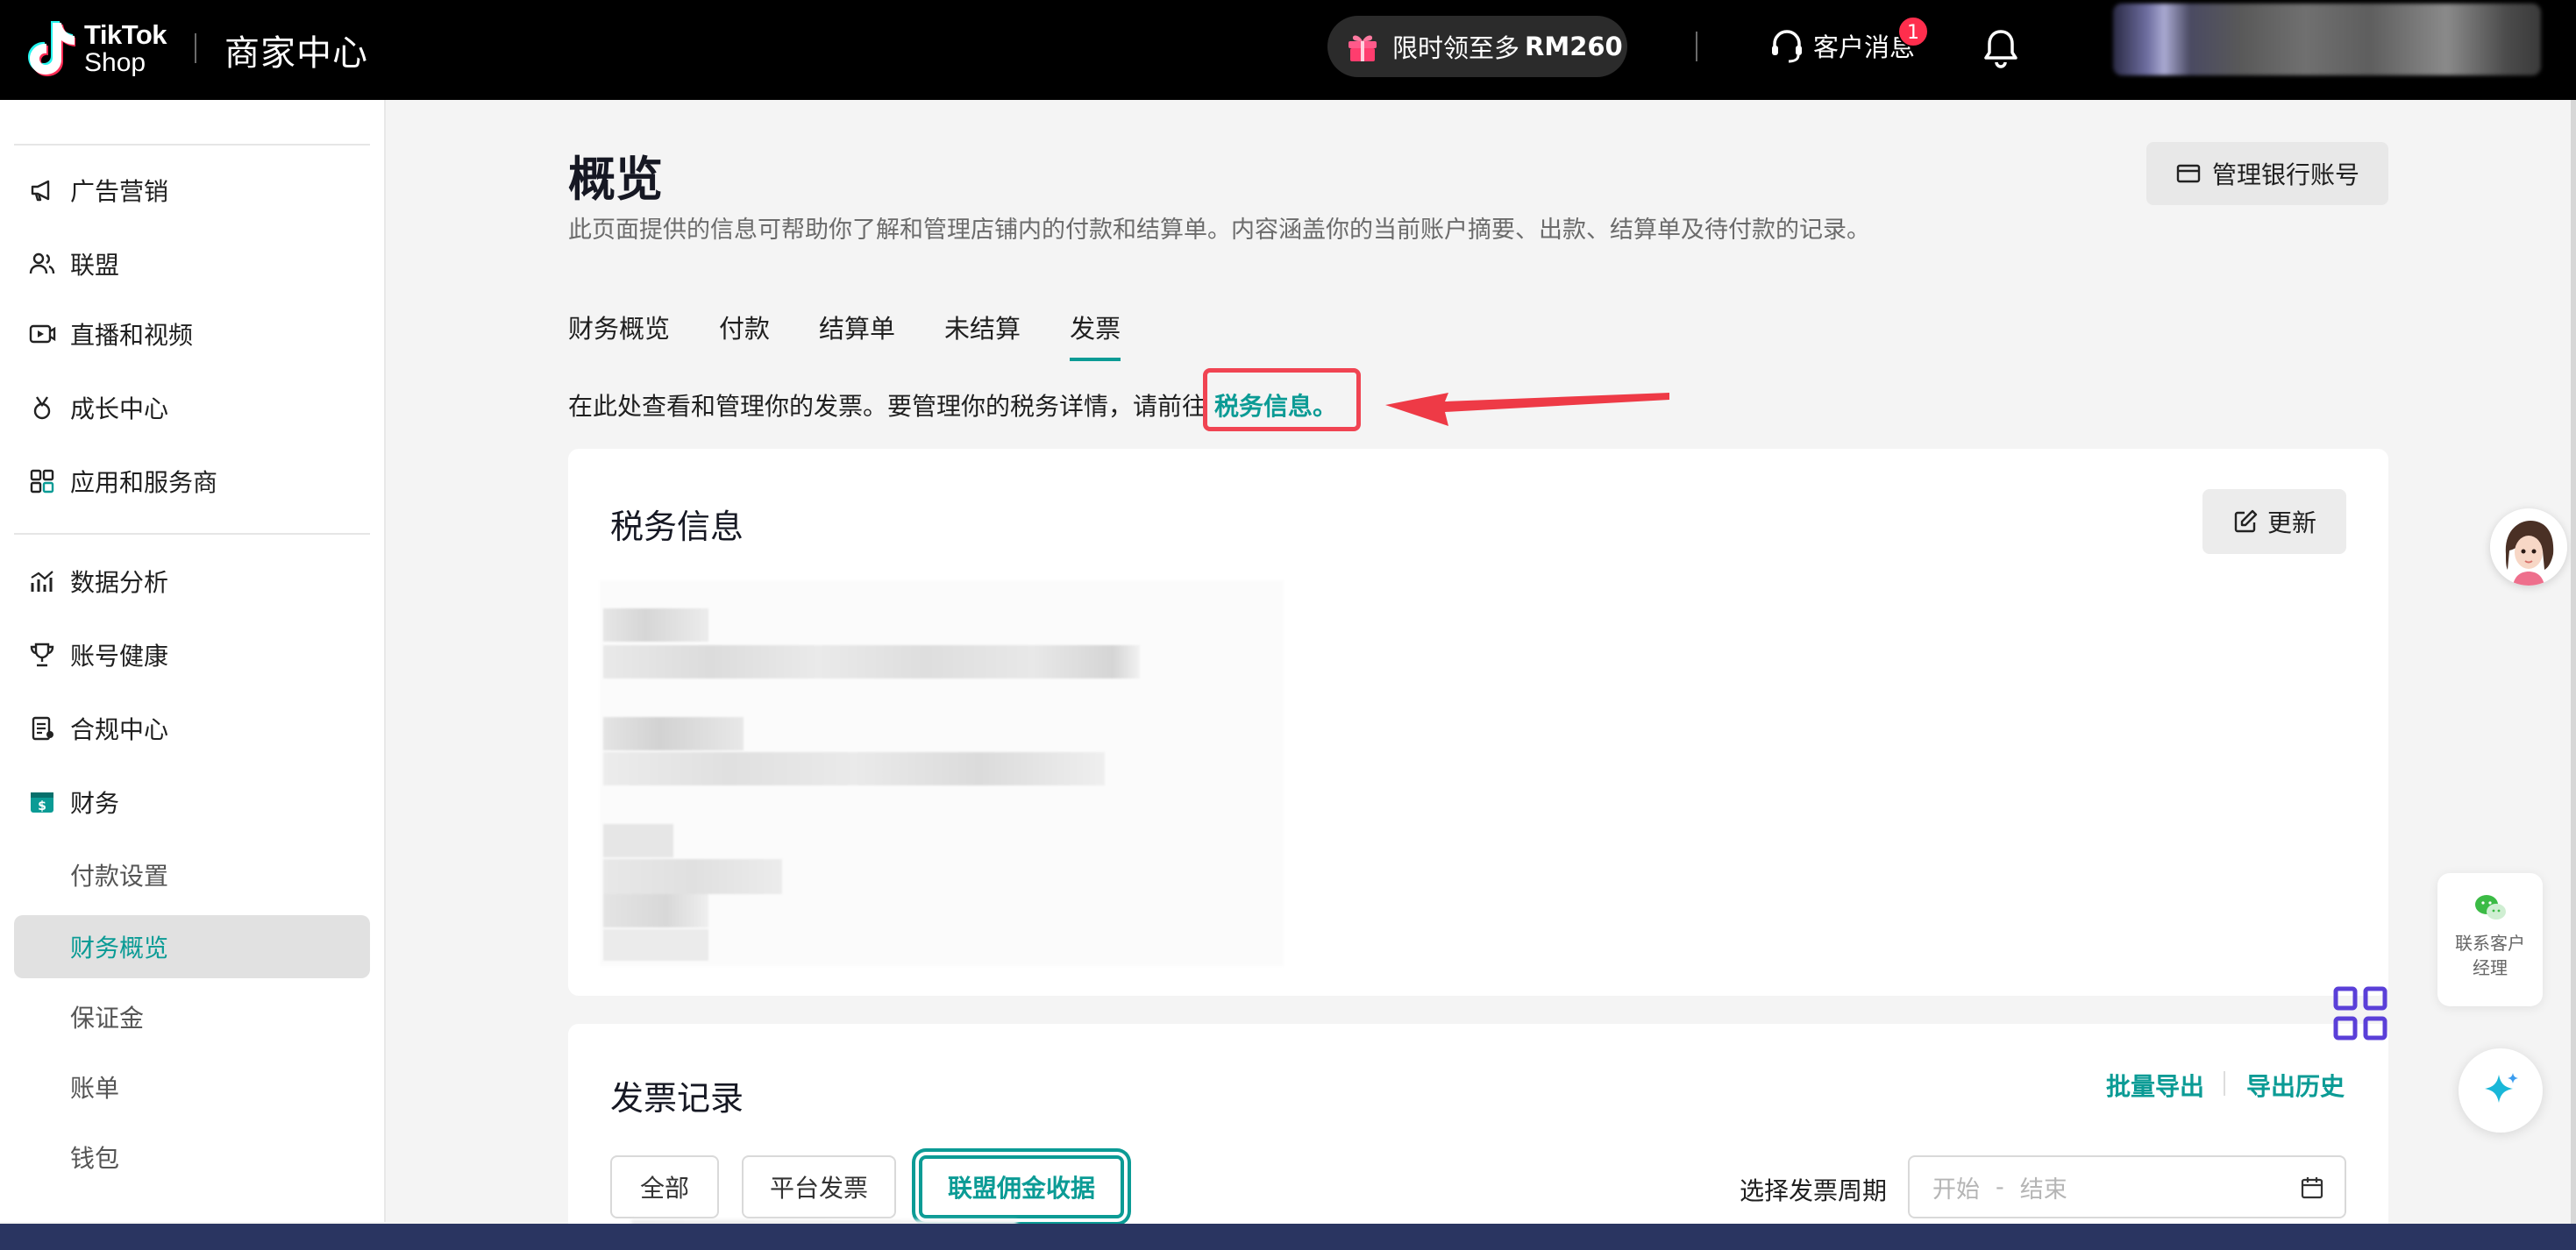  Describe the element at coordinates (1574, 46) in the screenshot. I see `promo-amount: RM260` at that location.